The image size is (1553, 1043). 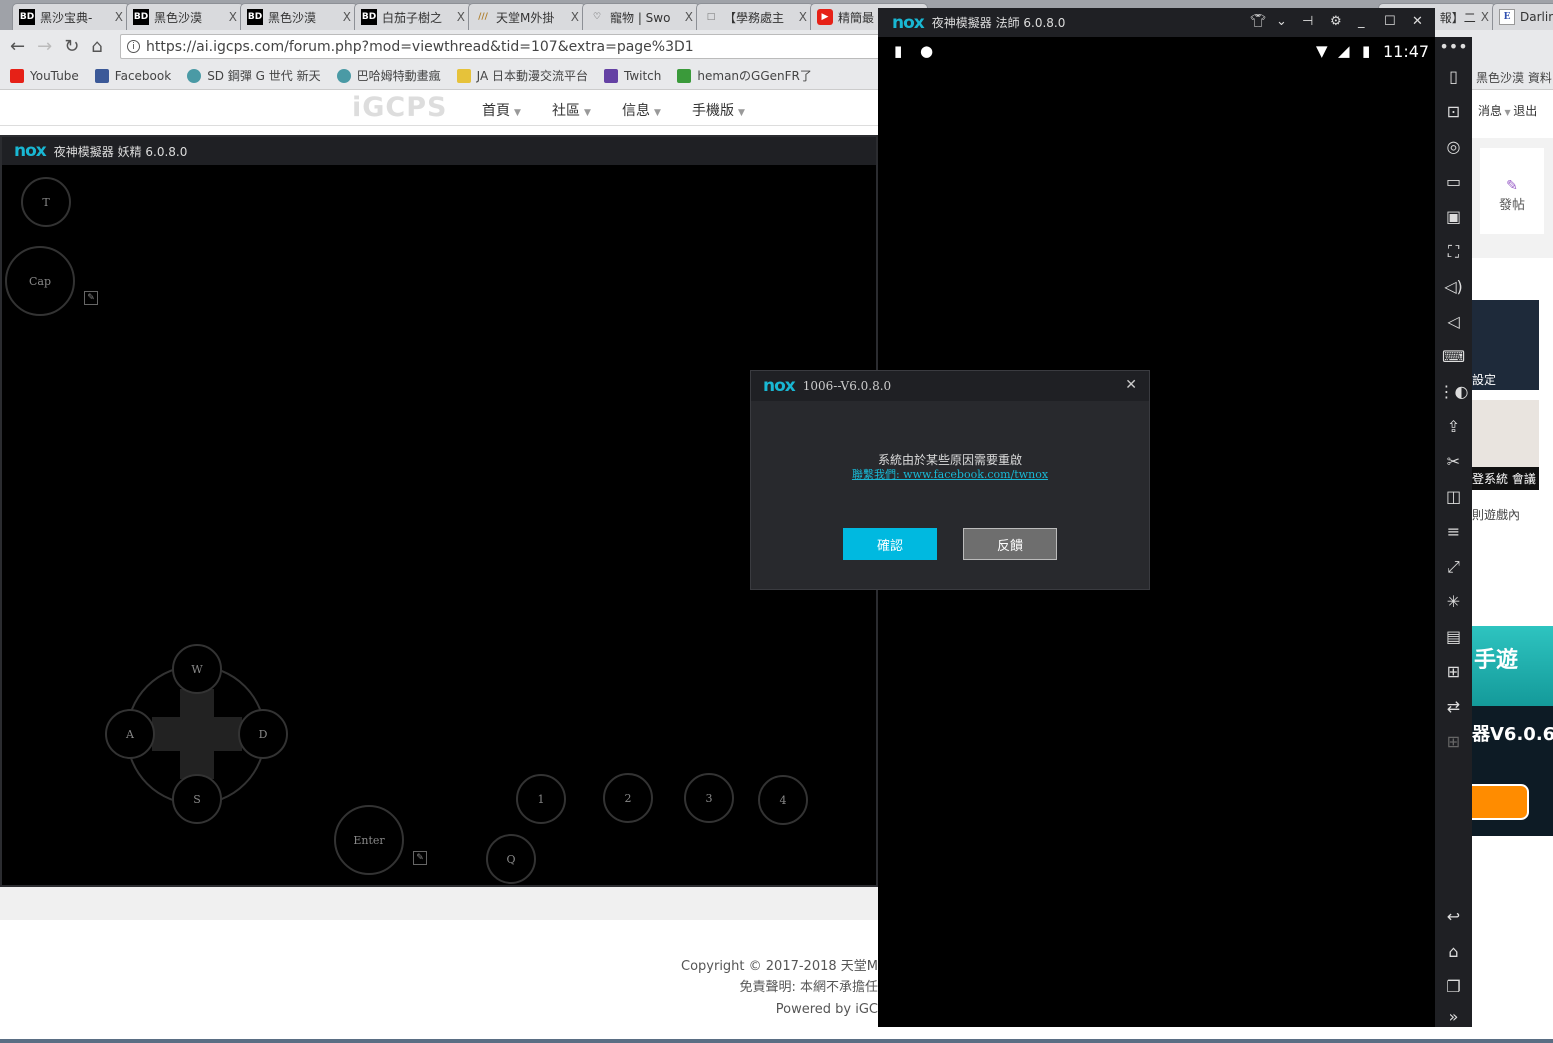 What do you see at coordinates (950, 386) in the screenshot?
I see `dialog-titlebar: nox 1006--V6.0.8.0 ✕` at bounding box center [950, 386].